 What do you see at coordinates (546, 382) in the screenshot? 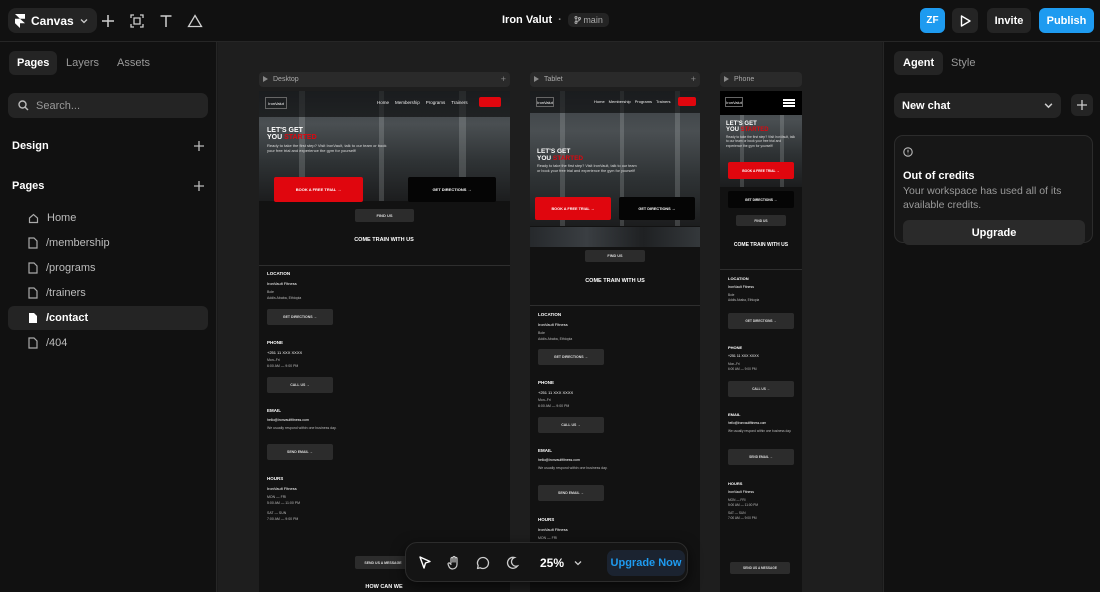
I see `phone-label: PHONE` at bounding box center [546, 382].